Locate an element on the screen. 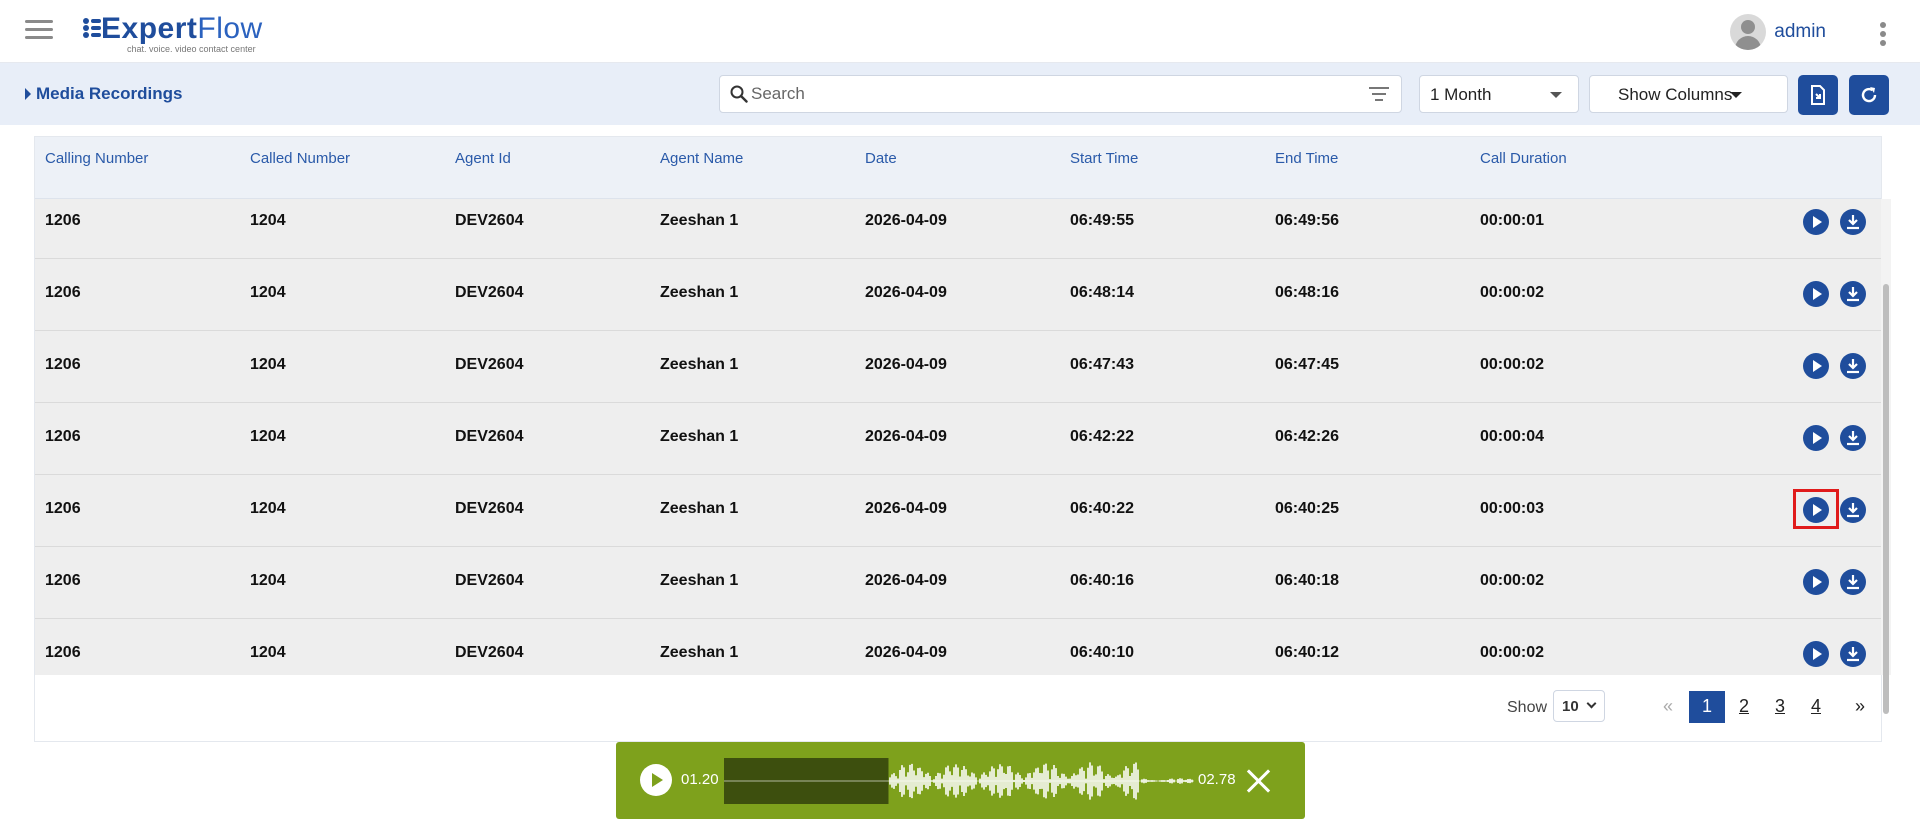 This screenshot has height=828, width=1920. hamburger-menu-icon is located at coordinates (39, 31).